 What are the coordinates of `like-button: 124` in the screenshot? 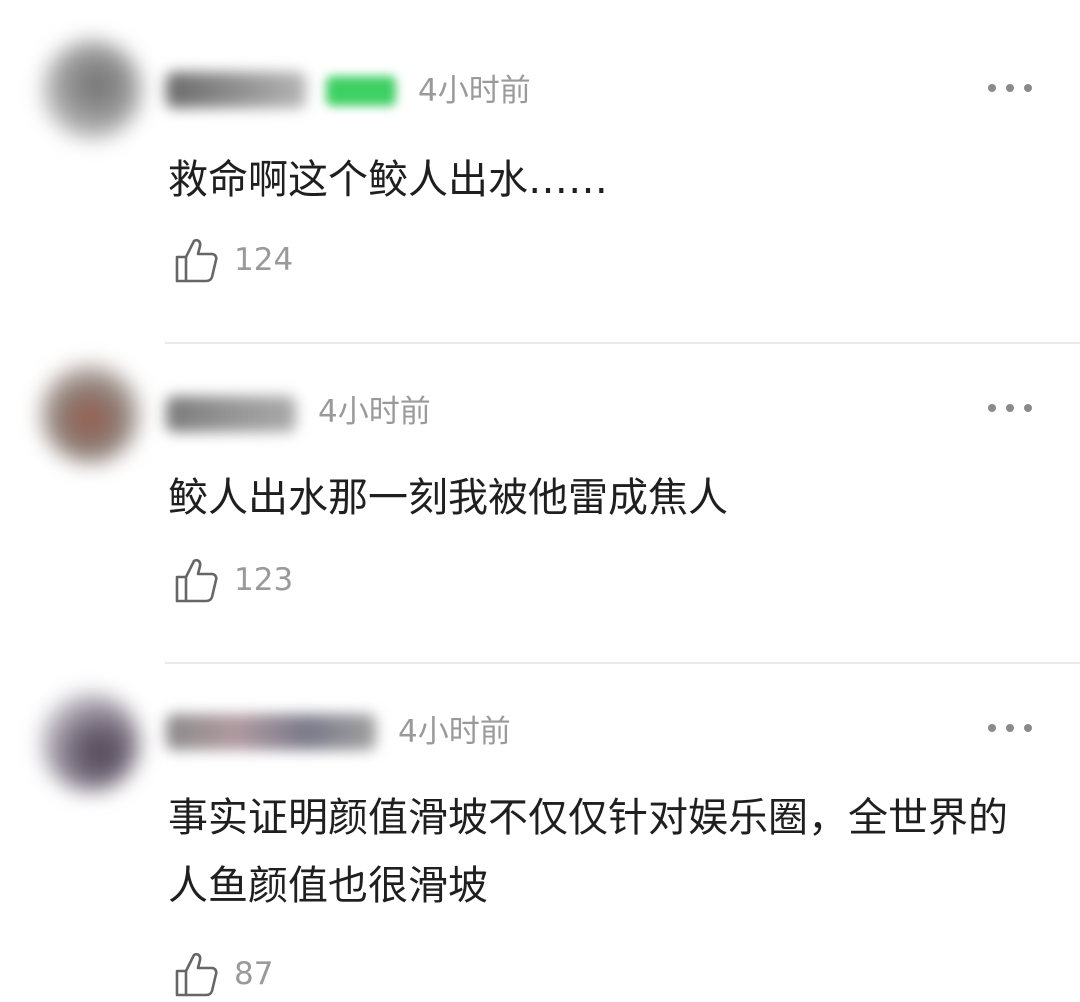 It's located at (233, 260).